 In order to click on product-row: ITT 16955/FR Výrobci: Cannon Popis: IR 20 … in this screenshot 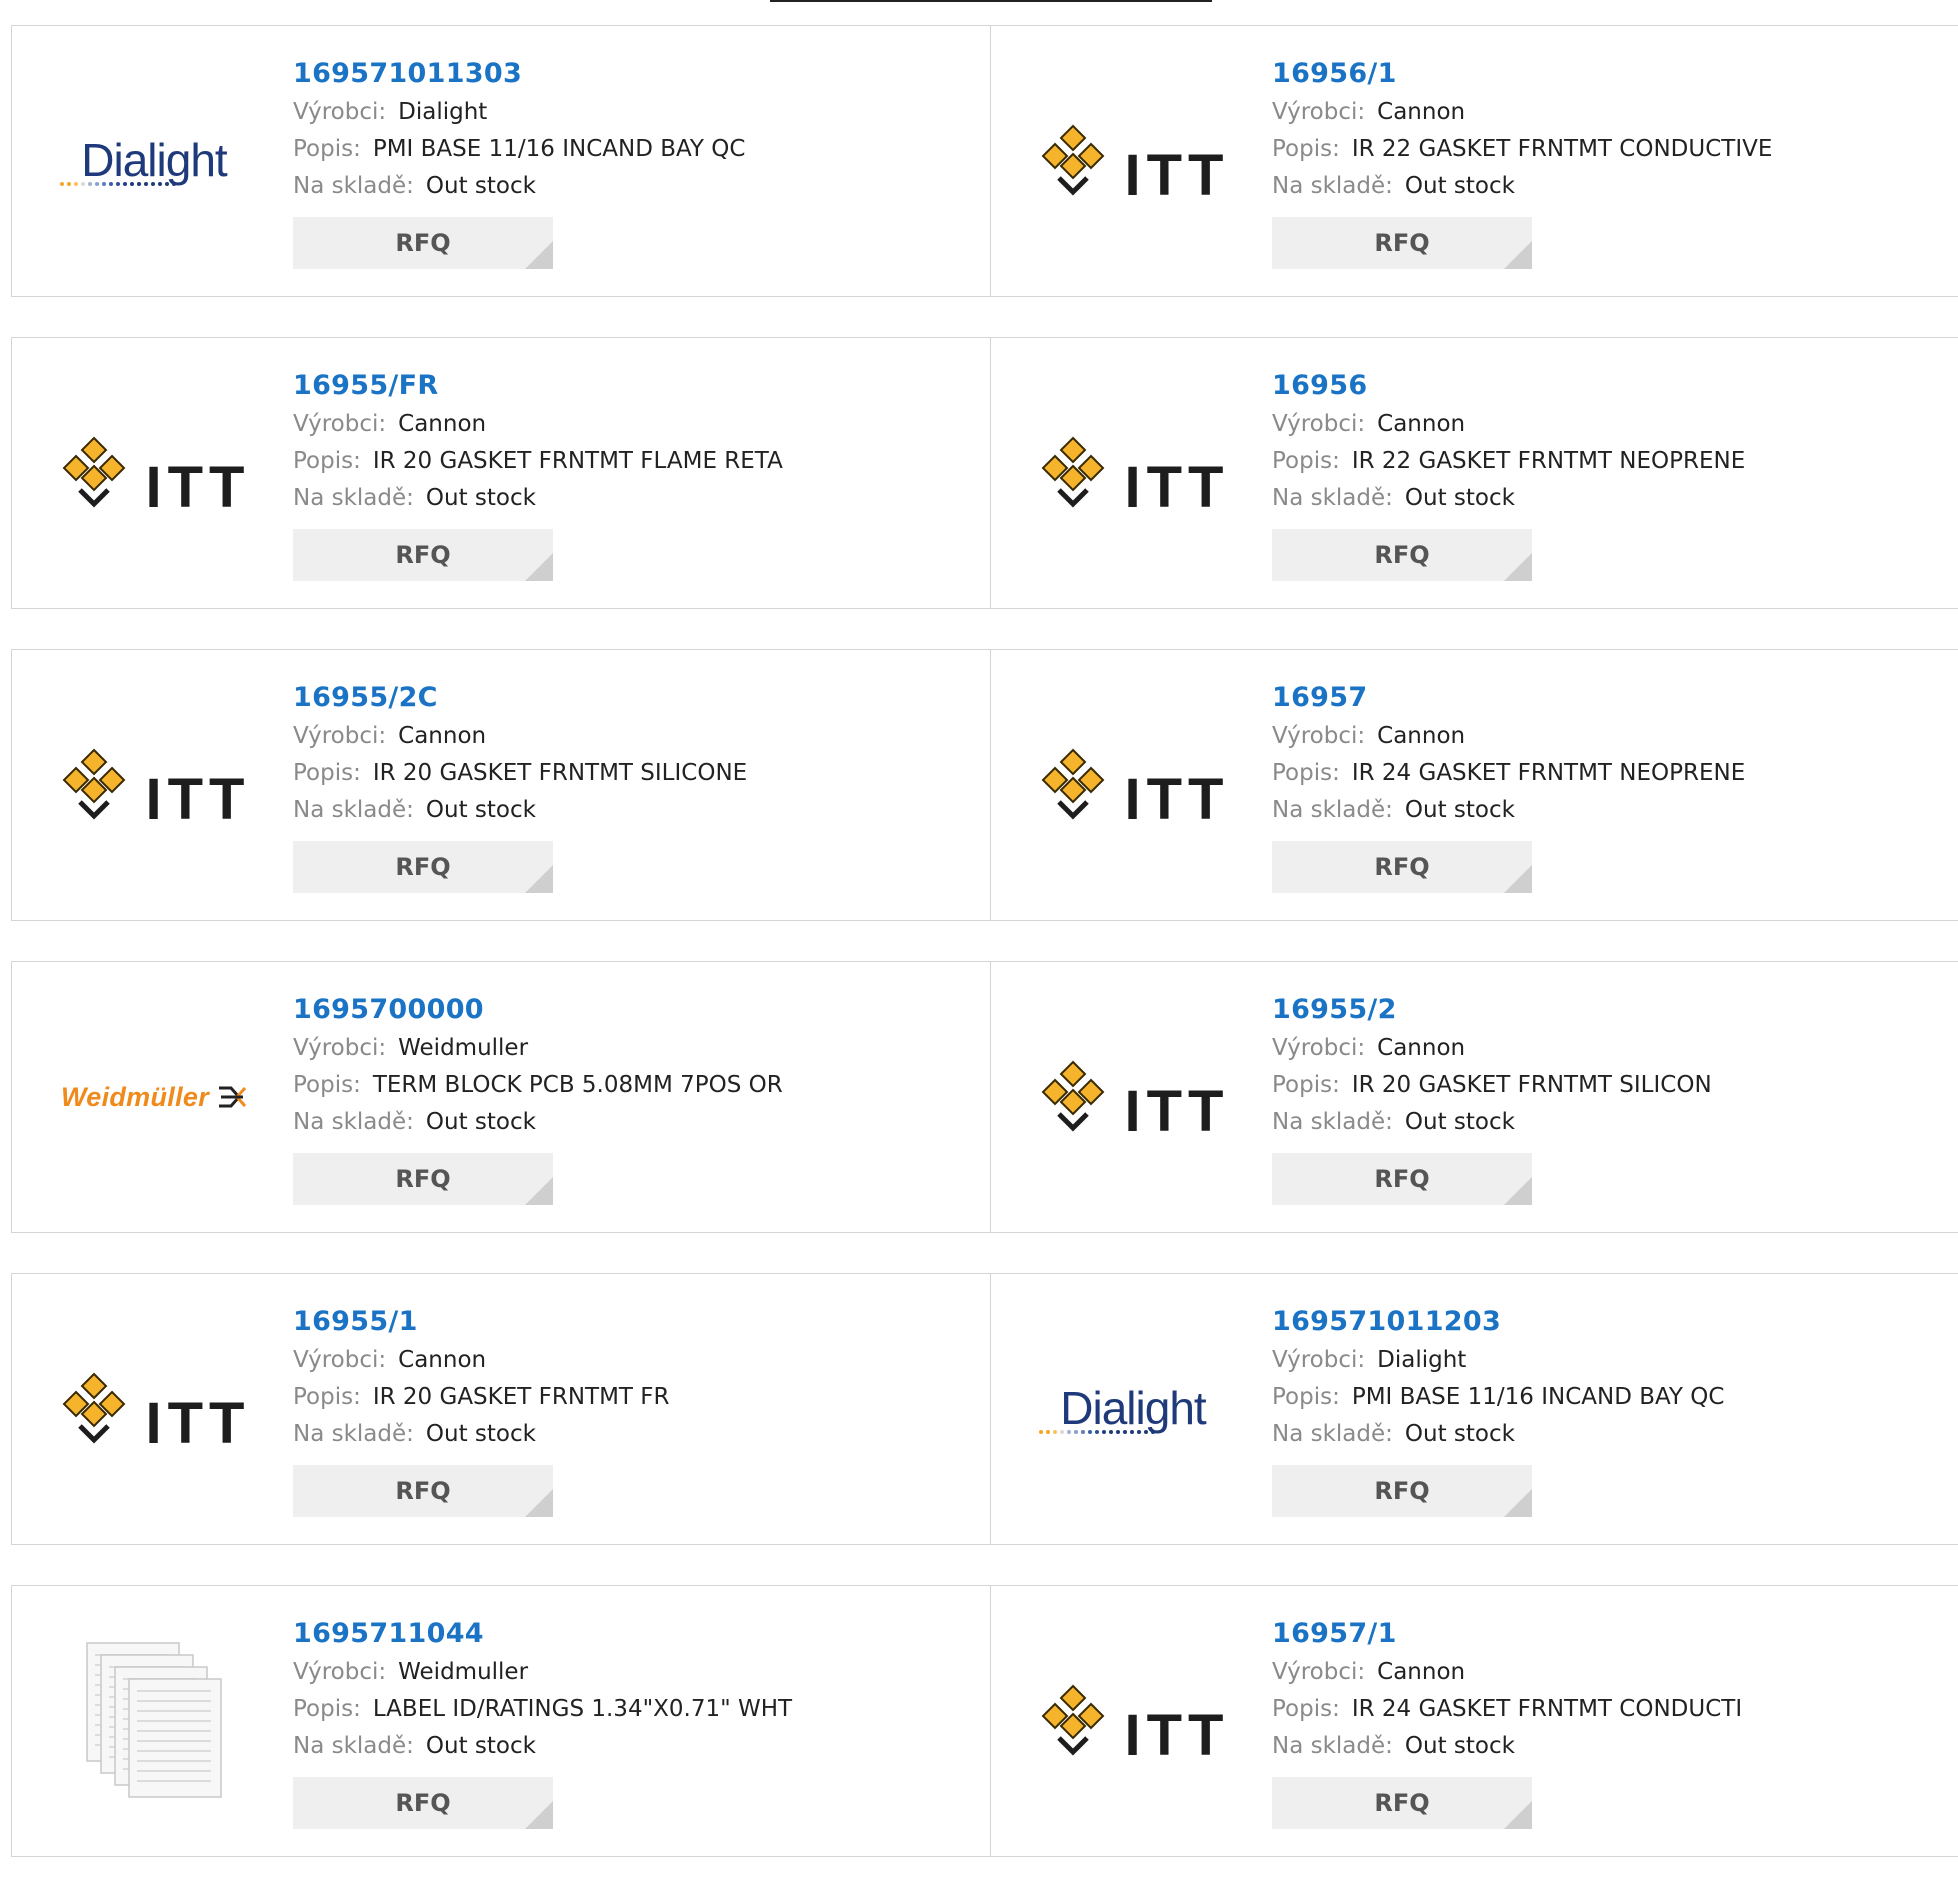, I will do `click(984, 473)`.